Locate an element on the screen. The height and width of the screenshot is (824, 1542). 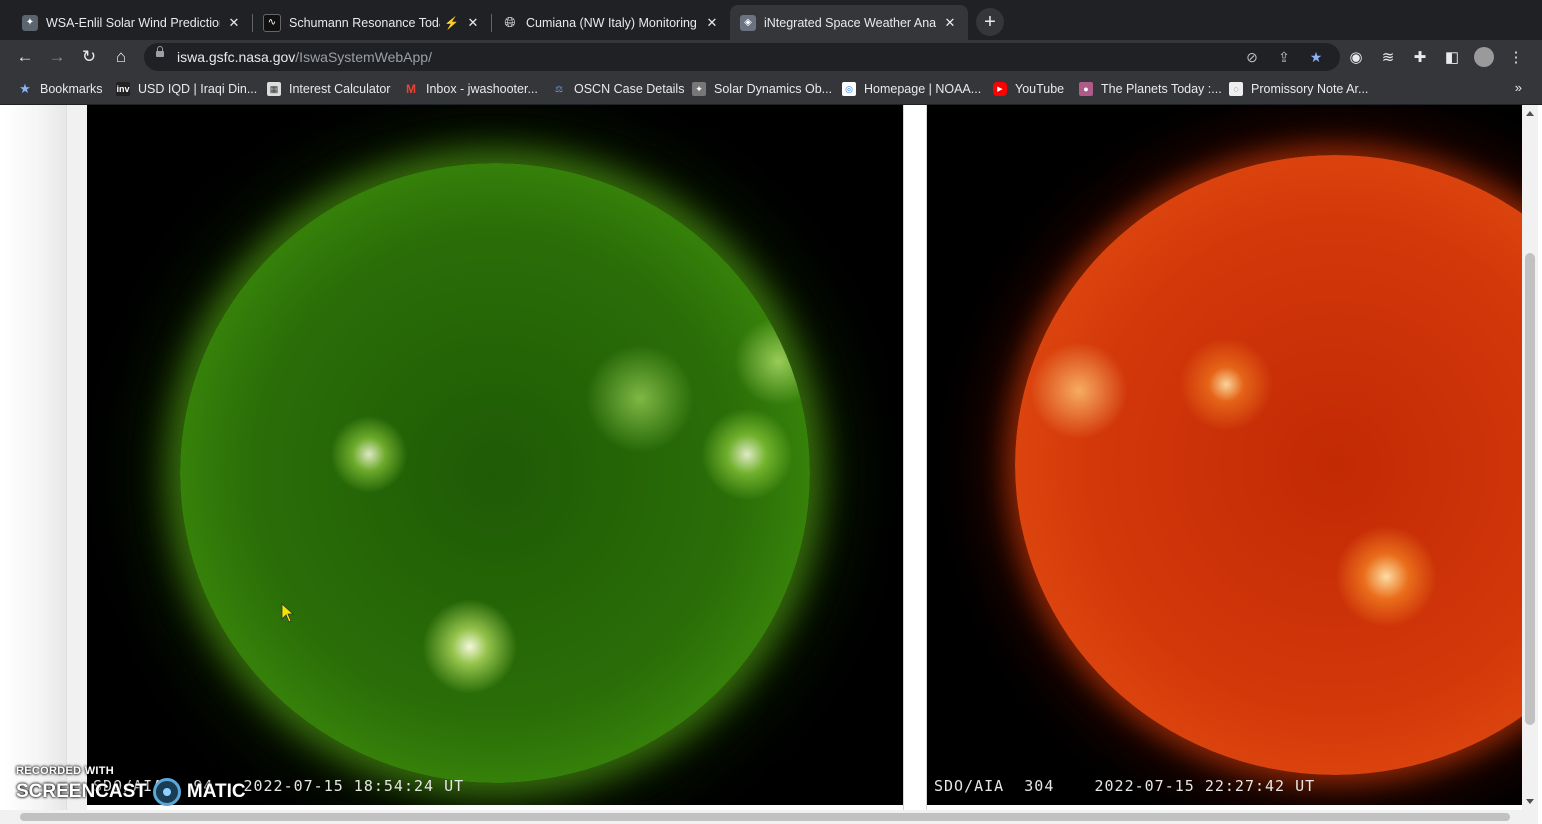
new-tab-button: + is located at coordinates (990, 22).